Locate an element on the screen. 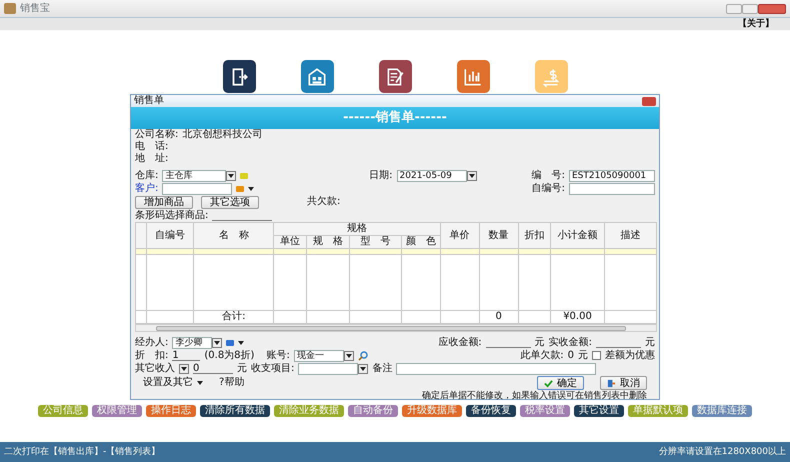  door-exit-icon is located at coordinates (239, 76).